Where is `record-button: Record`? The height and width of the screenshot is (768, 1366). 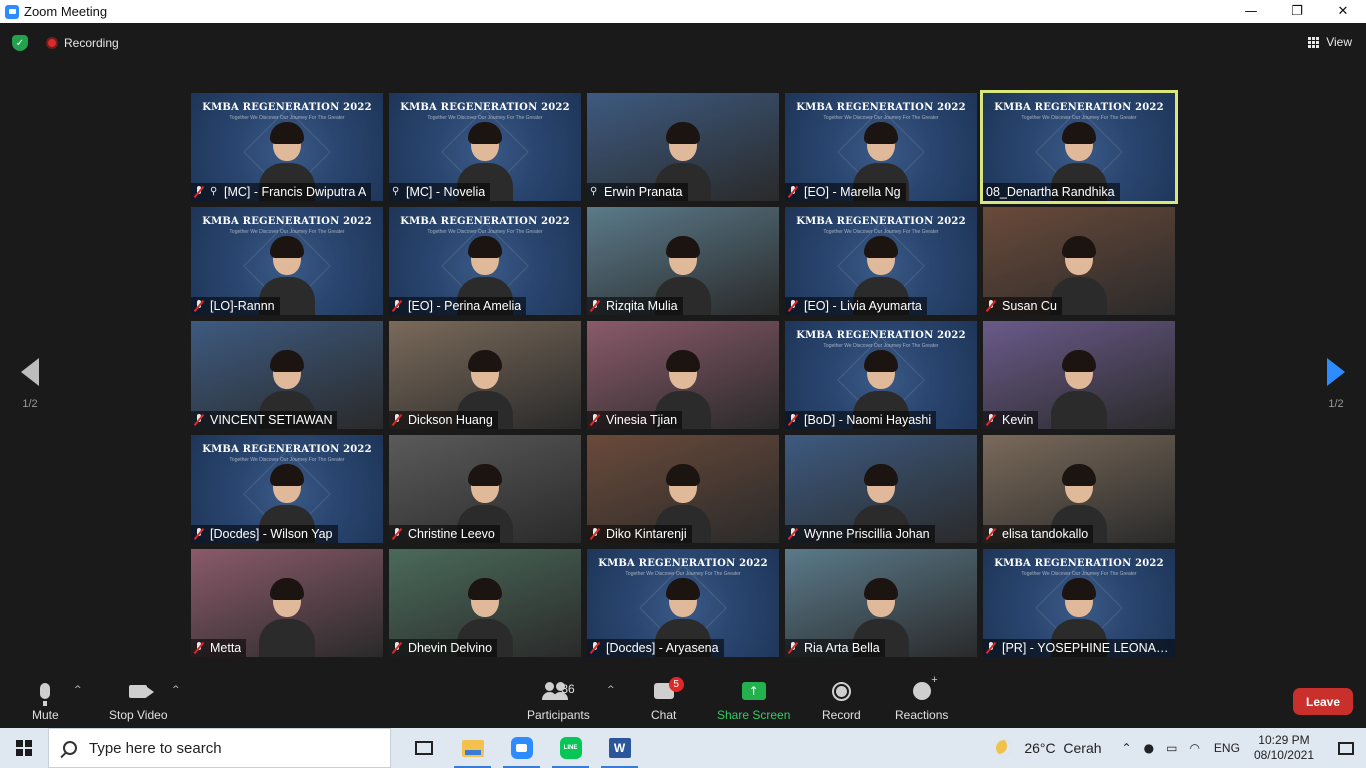 record-button: Record is located at coordinates (841, 700).